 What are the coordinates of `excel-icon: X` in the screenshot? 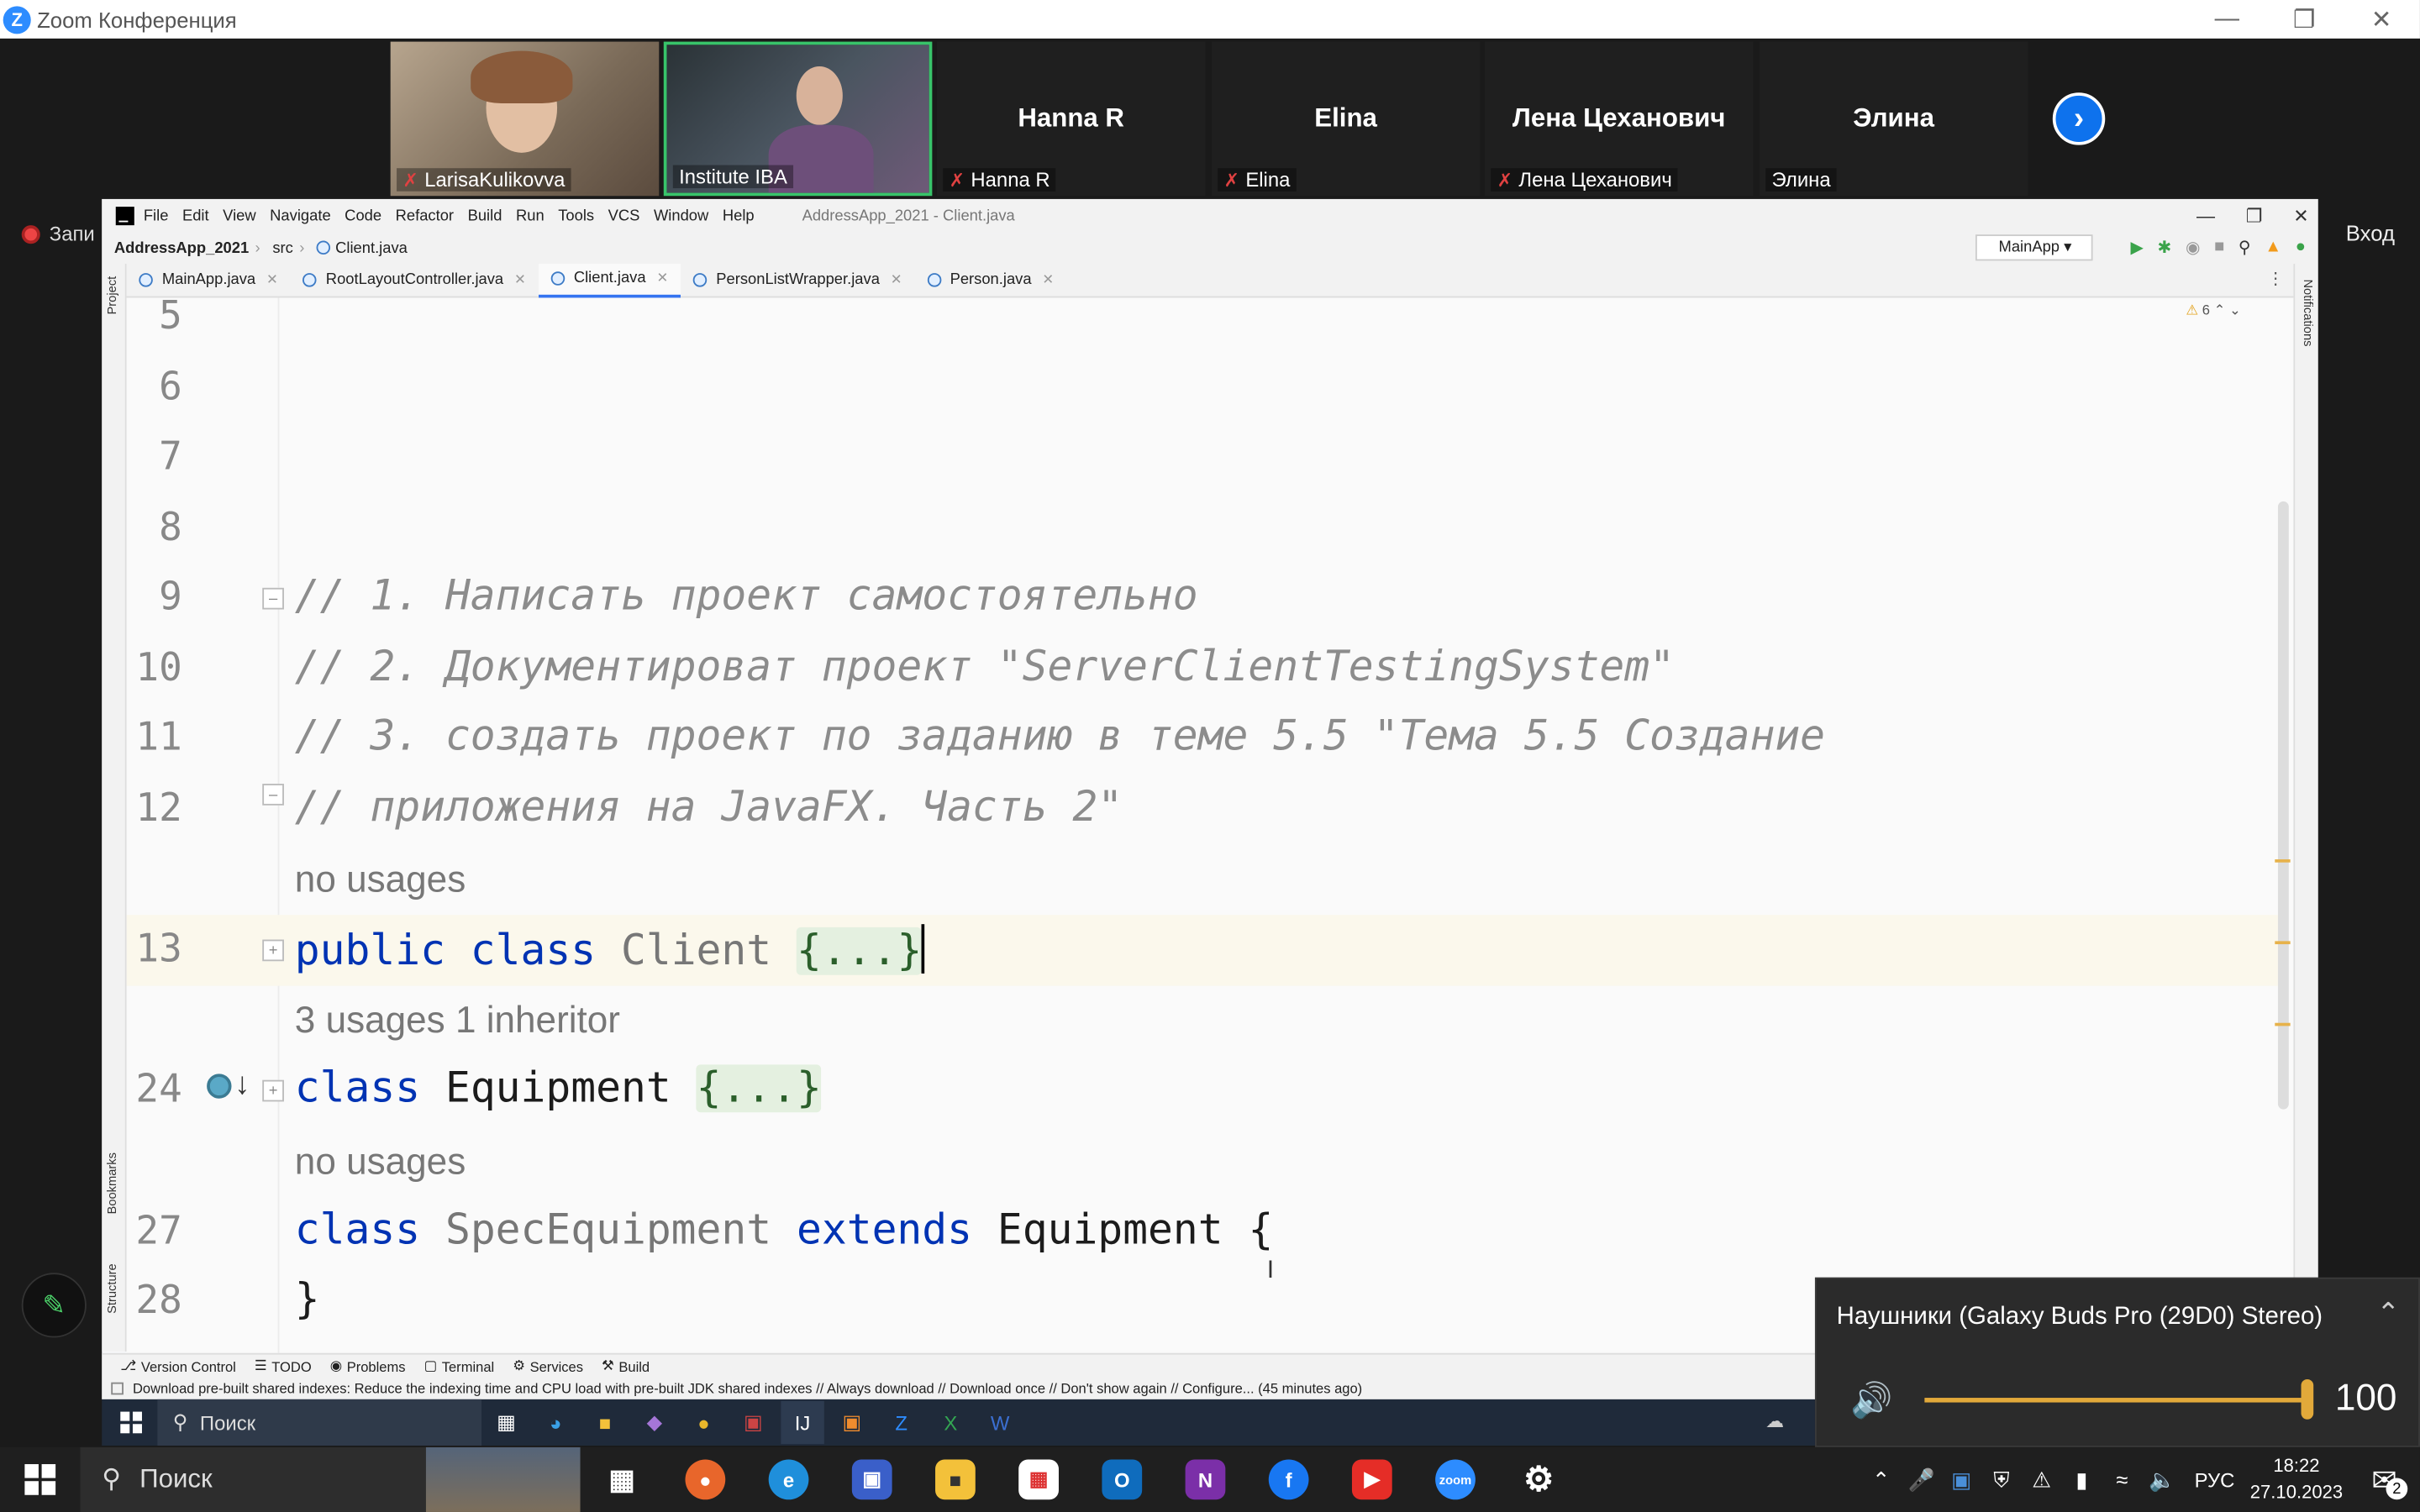 It's located at (951, 1422).